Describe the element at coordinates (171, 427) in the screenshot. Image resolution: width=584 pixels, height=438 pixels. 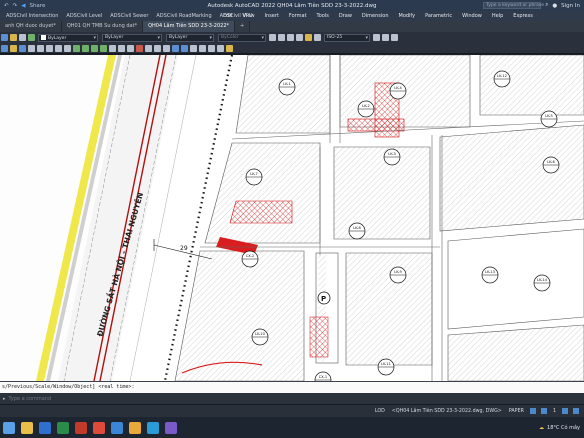
I see `app-icon` at that location.